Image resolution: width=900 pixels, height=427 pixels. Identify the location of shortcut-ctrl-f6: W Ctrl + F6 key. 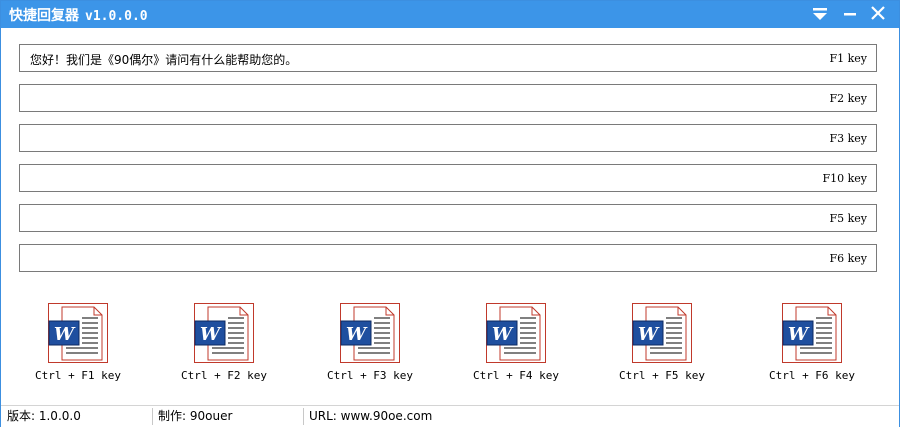
(812, 346).